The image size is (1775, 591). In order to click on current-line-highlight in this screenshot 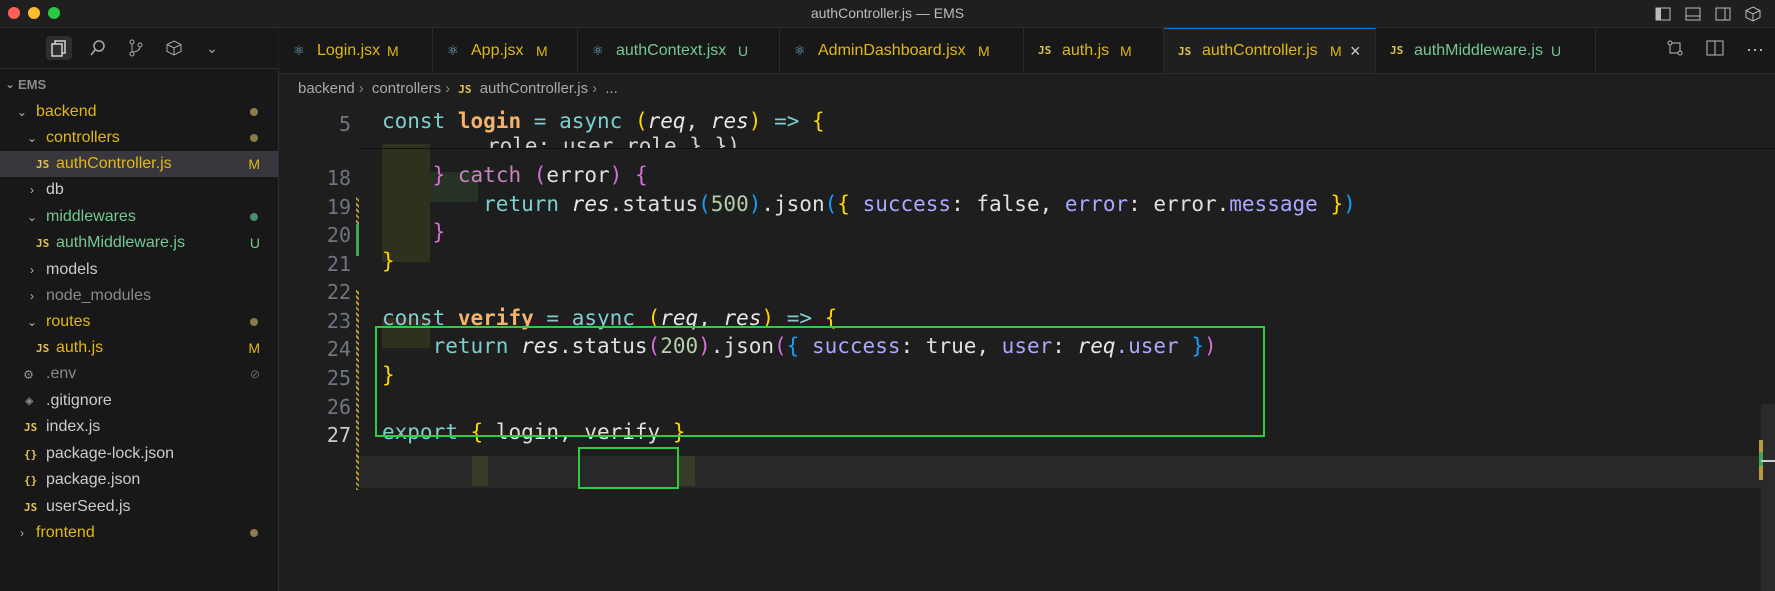, I will do `click(1067, 472)`.